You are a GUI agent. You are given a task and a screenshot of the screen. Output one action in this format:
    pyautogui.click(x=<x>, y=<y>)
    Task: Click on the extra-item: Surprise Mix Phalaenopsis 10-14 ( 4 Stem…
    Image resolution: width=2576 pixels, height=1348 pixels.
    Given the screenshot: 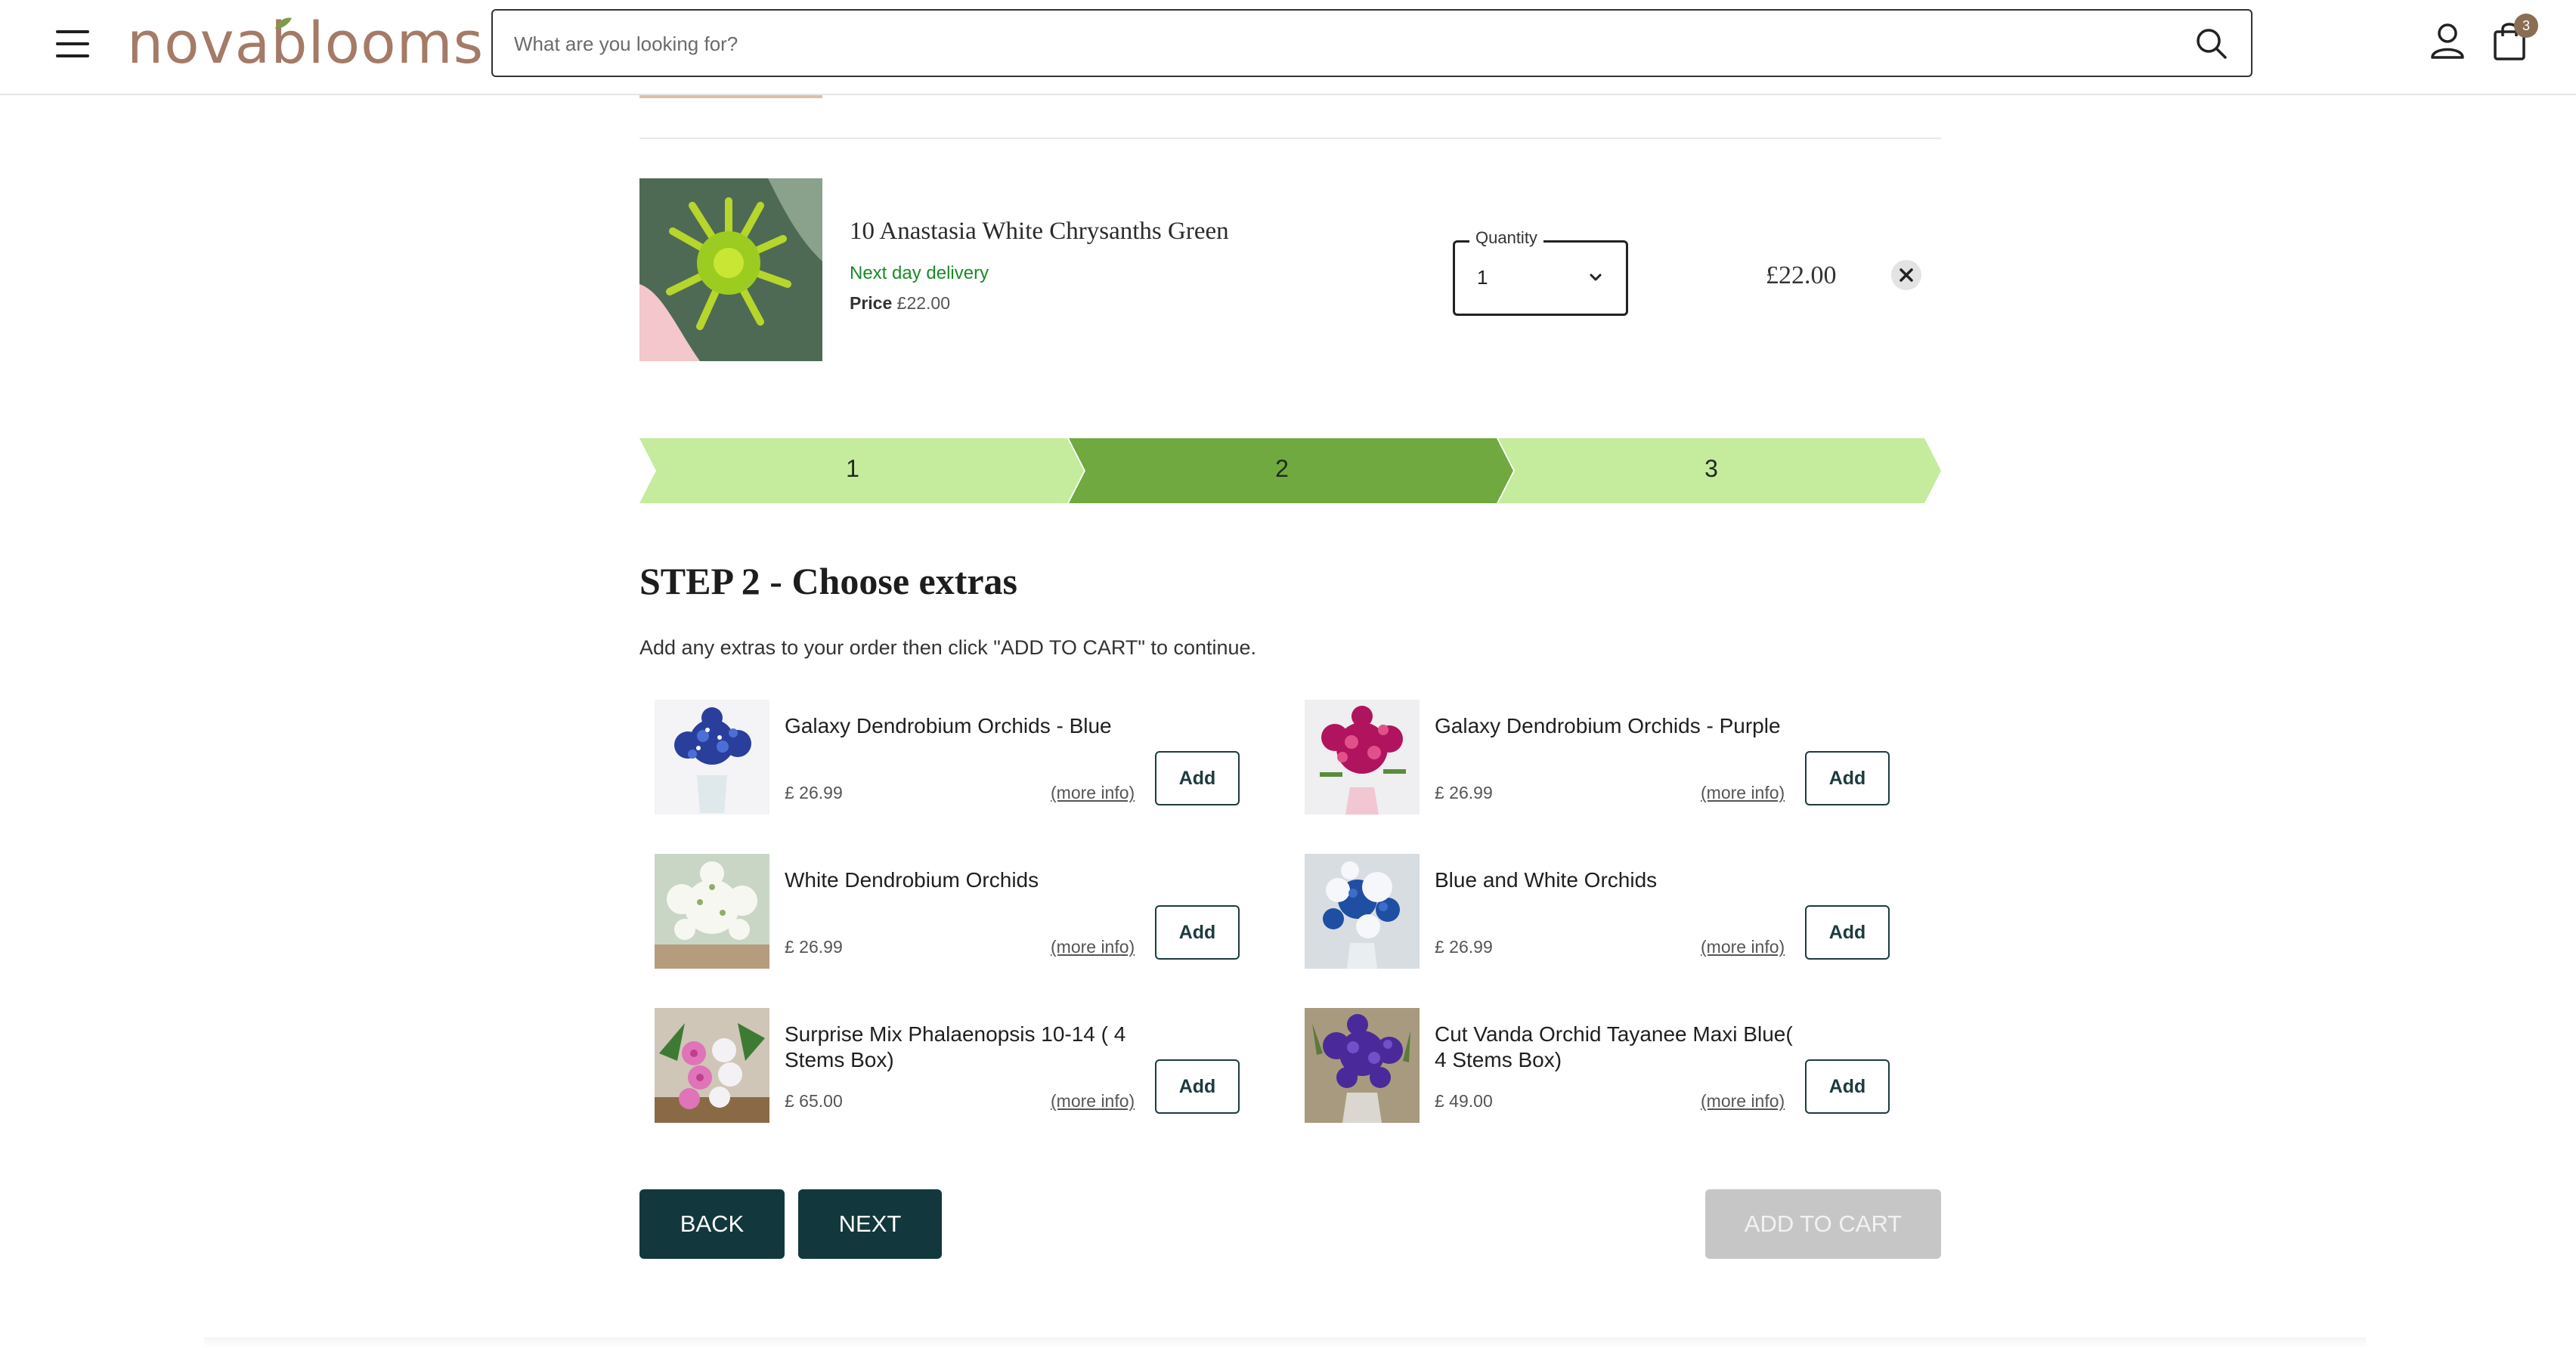 What is the action you would take?
    pyautogui.click(x=949, y=1065)
    